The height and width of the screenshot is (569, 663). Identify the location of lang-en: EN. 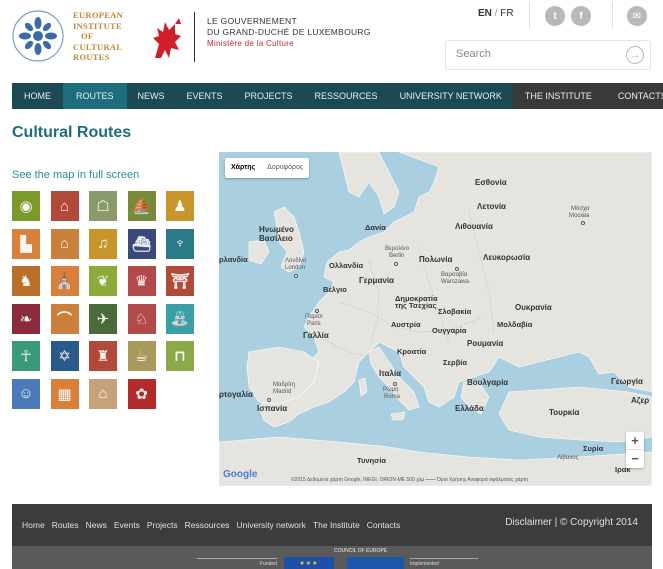
(485, 13).